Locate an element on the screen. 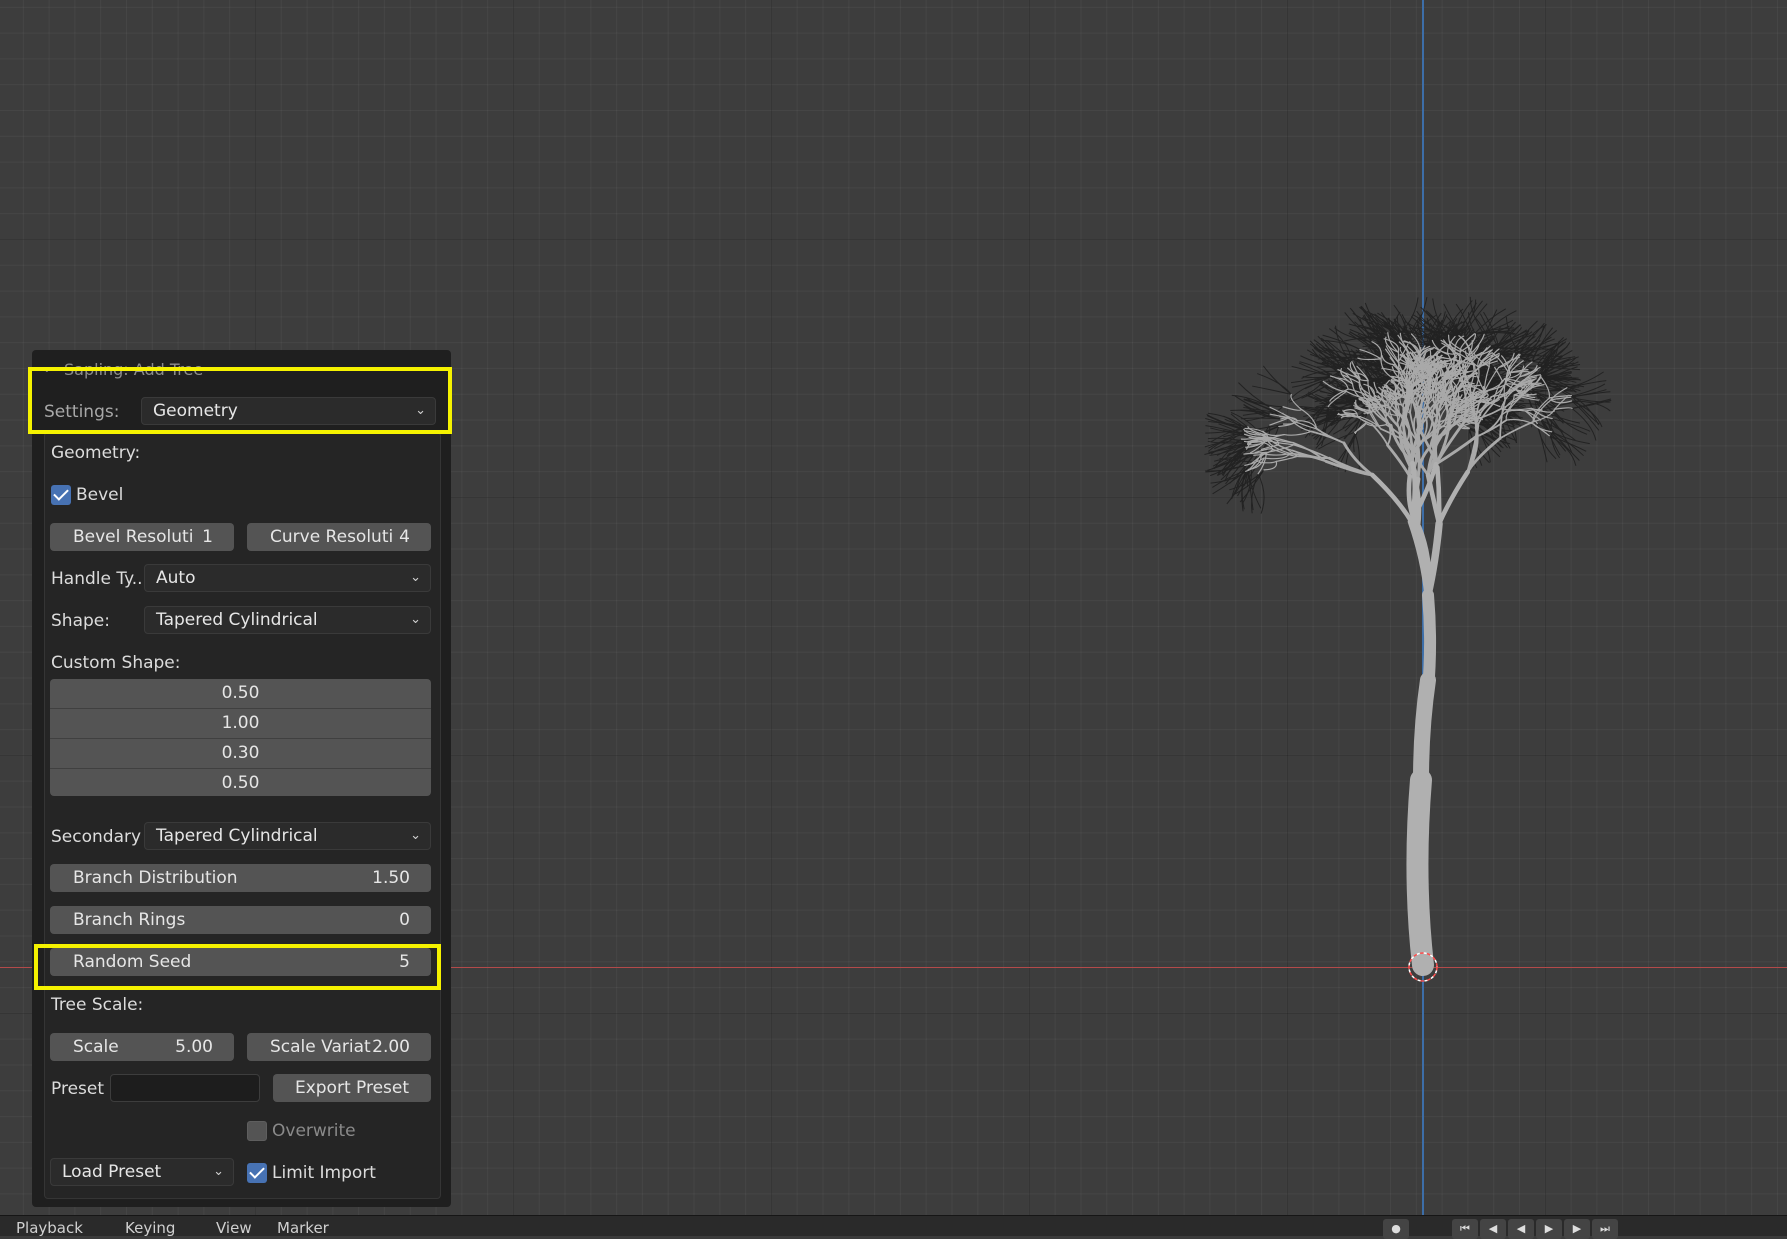  secondary-dropdown: Tapered Cylindrical ⌄ is located at coordinates (287, 836).